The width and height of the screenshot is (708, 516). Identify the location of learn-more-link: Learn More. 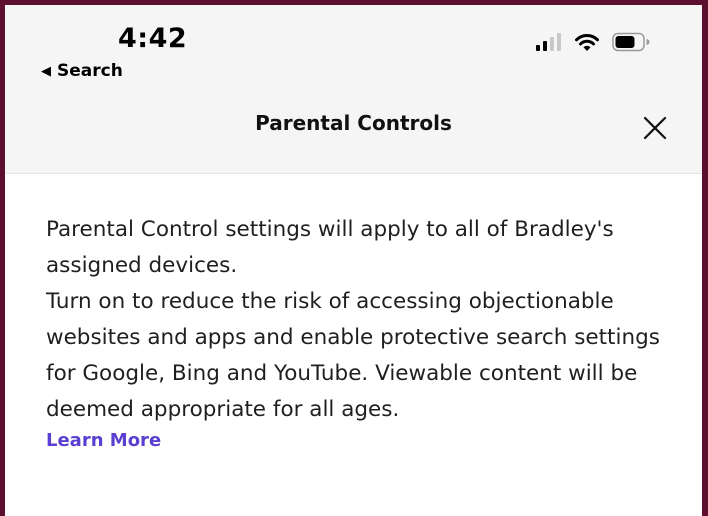
(103, 440).